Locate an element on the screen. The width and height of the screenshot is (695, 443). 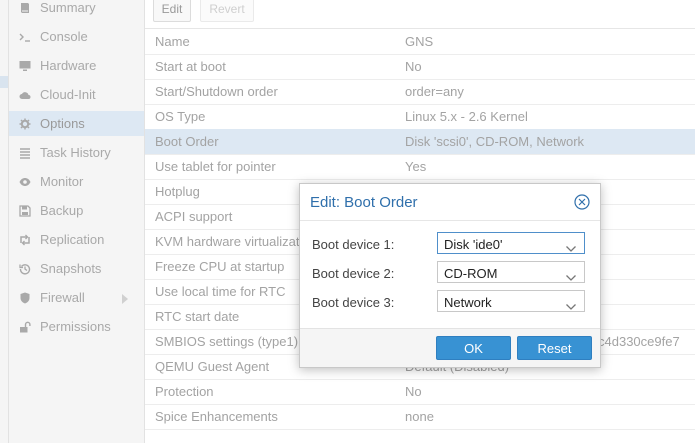
desktop-icon is located at coordinates (25, 66).